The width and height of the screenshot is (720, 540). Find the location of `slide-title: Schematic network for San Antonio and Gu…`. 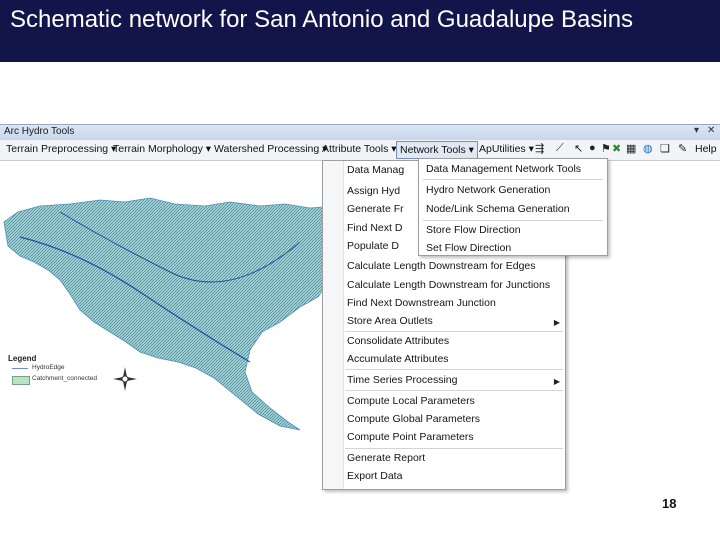

slide-title: Schematic network for San Antonio and Gu… is located at coordinates (322, 19).